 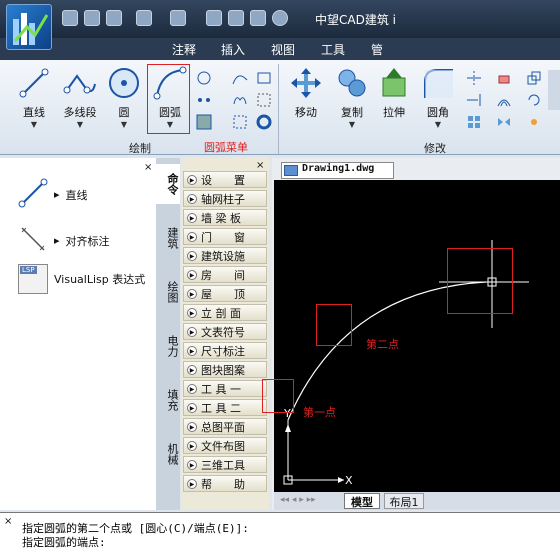 What do you see at coordinates (338, 168) in the screenshot?
I see `document-tab-label: Drawing1.dwg` at bounding box center [338, 168].